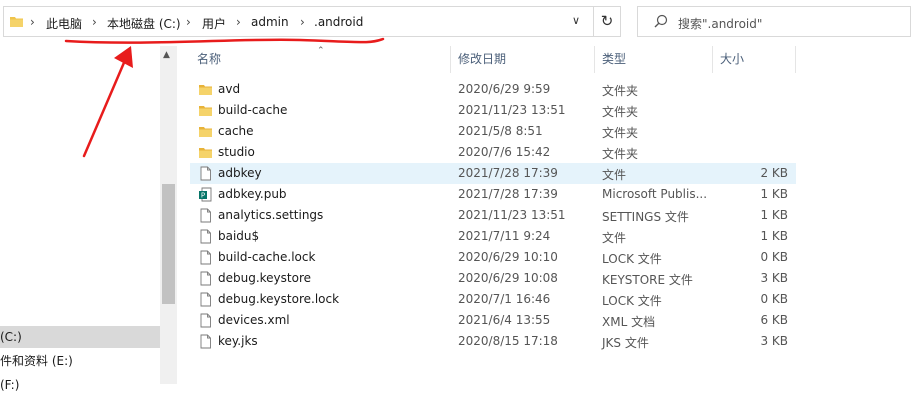 The width and height of the screenshot is (911, 396). What do you see at coordinates (774, 320) in the screenshot?
I see `file-size: 6 KB` at bounding box center [774, 320].